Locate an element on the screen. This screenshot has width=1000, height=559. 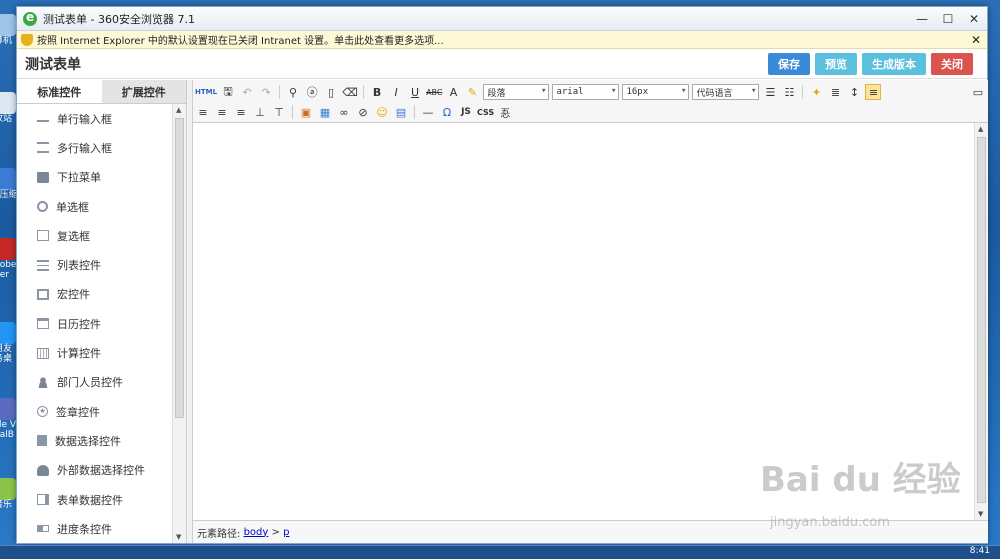
preview-button: 预览 is located at coordinates (836, 63).